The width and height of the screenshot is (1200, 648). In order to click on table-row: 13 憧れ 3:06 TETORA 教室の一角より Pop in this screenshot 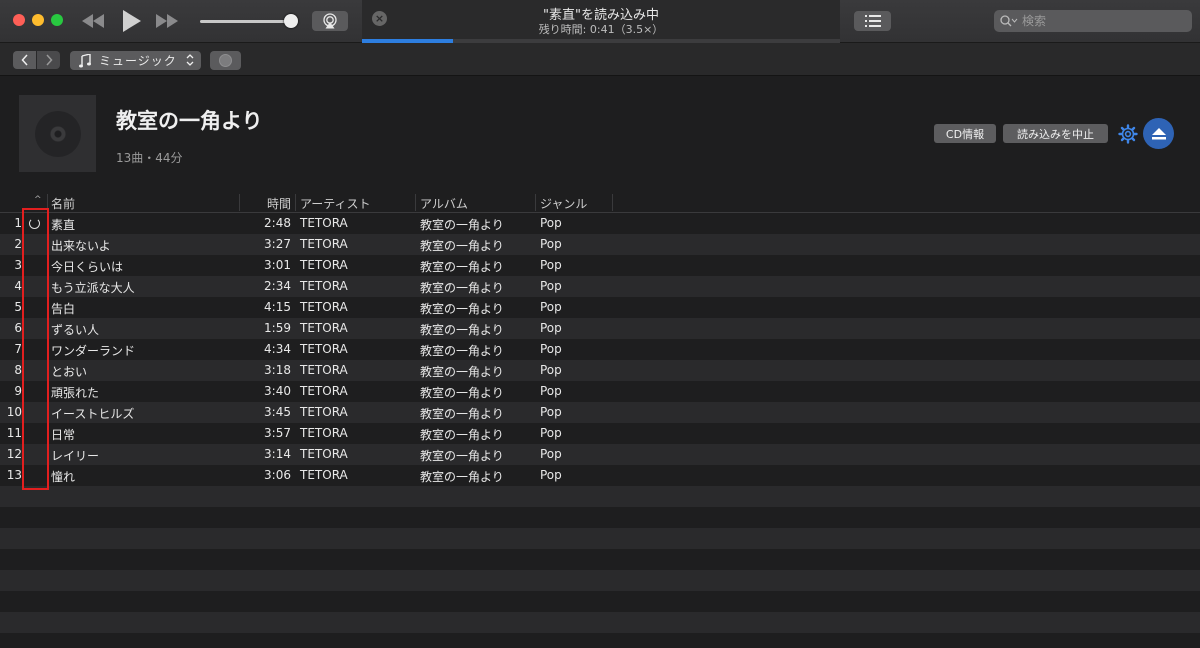, I will do `click(600, 475)`.